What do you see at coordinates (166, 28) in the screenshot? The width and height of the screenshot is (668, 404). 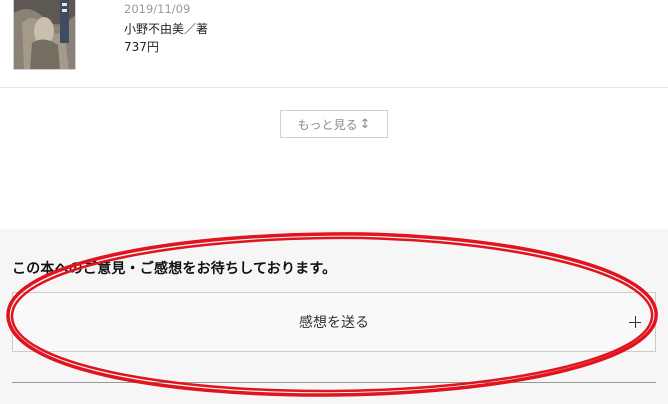 I see `book-author: 小野不由美／著` at bounding box center [166, 28].